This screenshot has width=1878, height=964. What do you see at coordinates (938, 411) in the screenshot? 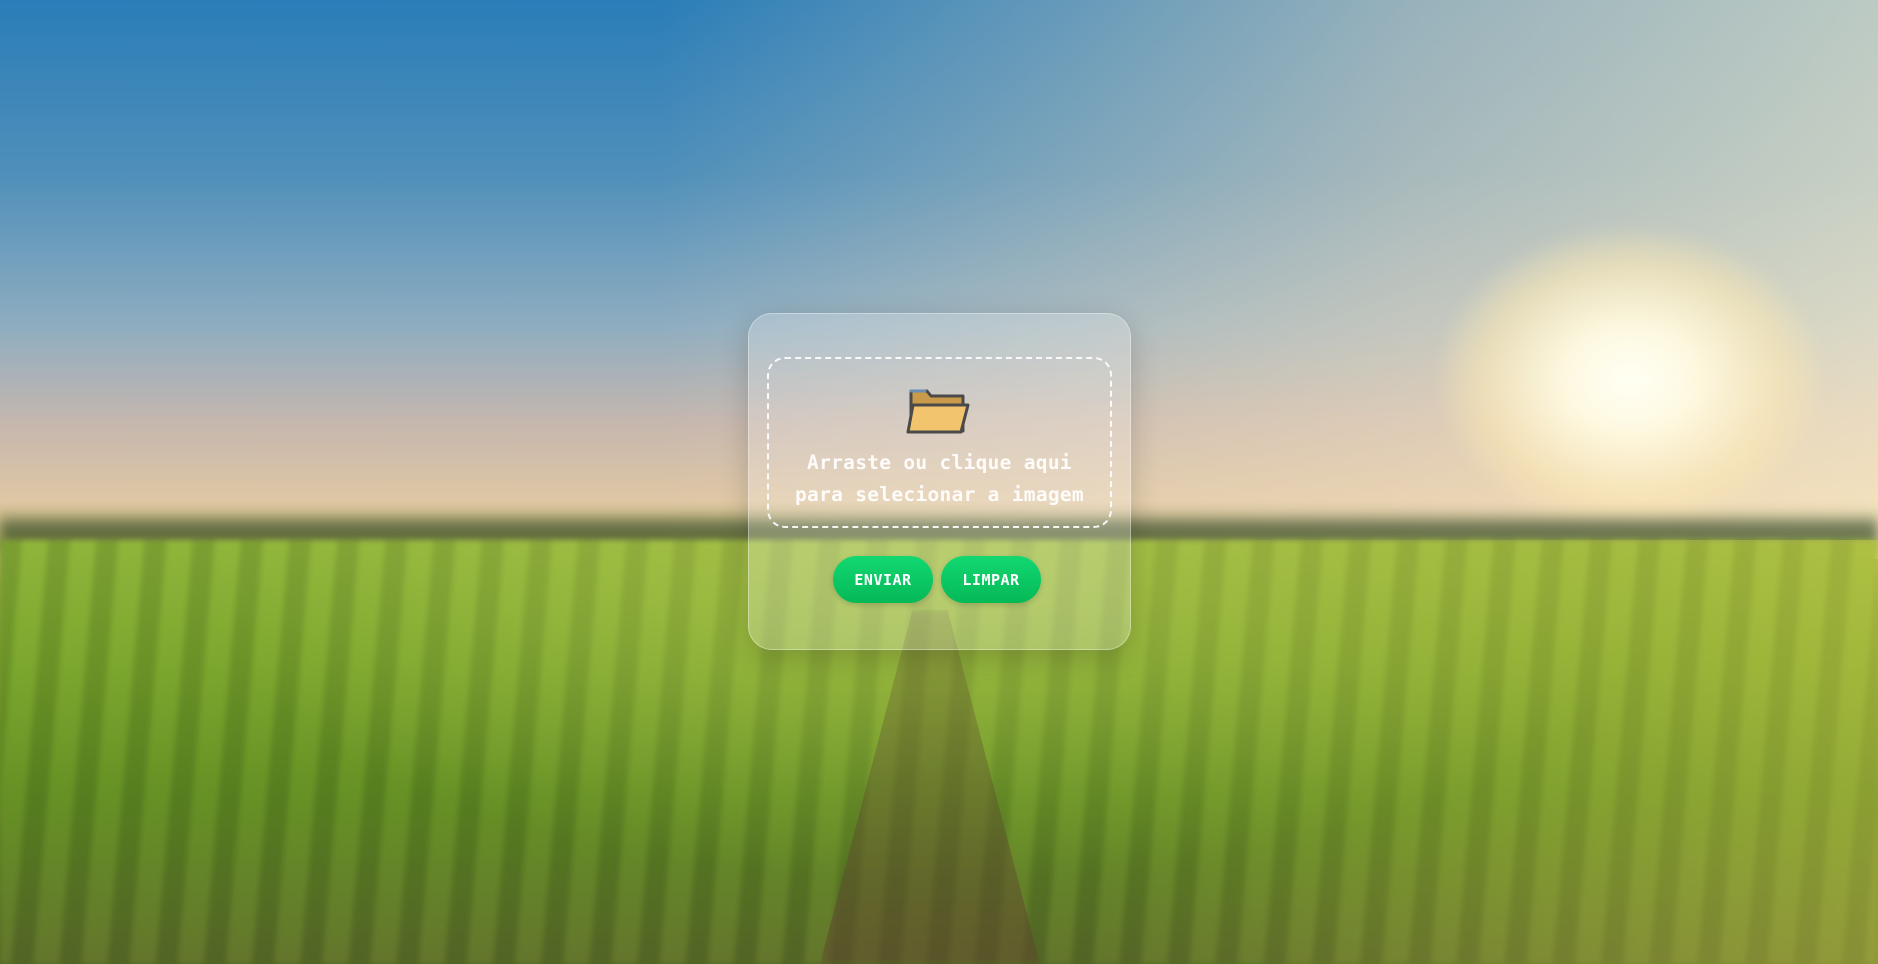
I see `folder-icon` at bounding box center [938, 411].